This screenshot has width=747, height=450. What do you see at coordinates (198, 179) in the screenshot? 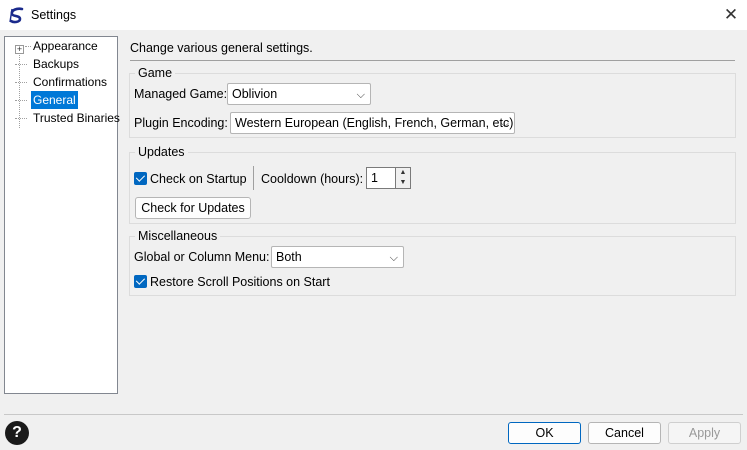
I see `check-on-startup-label: Check on Startup` at bounding box center [198, 179].